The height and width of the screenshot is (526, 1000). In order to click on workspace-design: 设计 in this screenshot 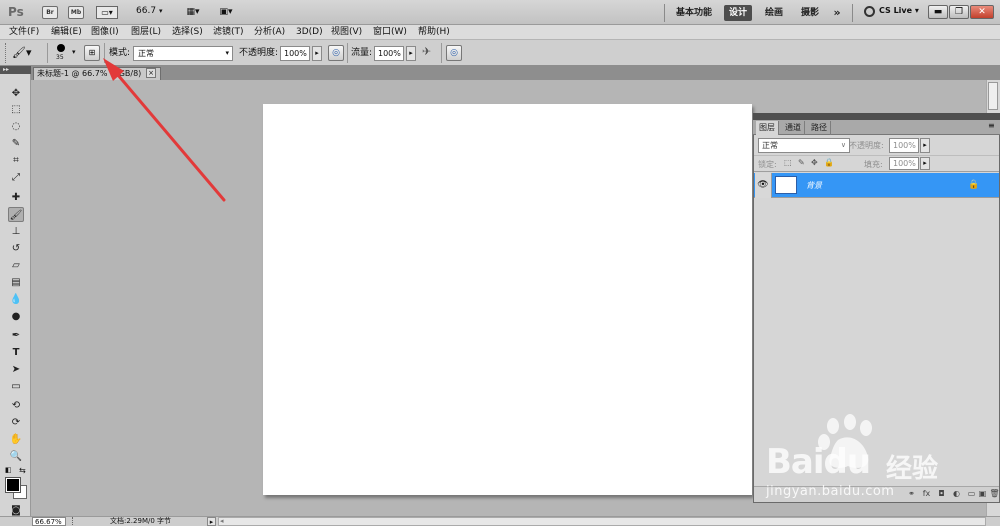, I will do `click(738, 13)`.